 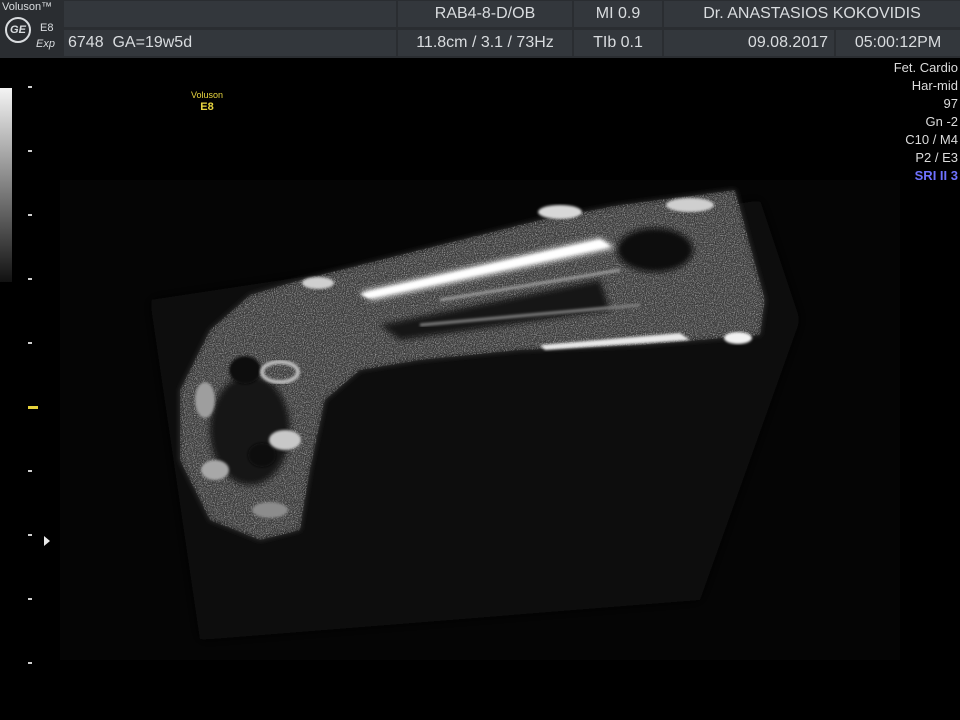 I want to click on thermal-index: TIb 0.1, so click(x=618, y=43).